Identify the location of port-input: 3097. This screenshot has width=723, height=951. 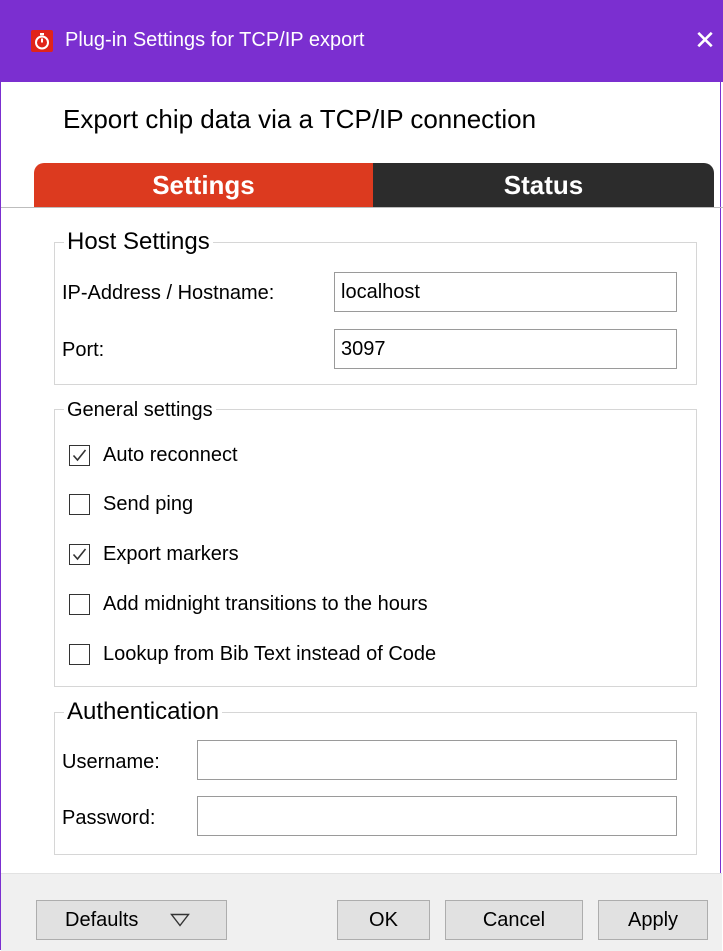
(505, 349).